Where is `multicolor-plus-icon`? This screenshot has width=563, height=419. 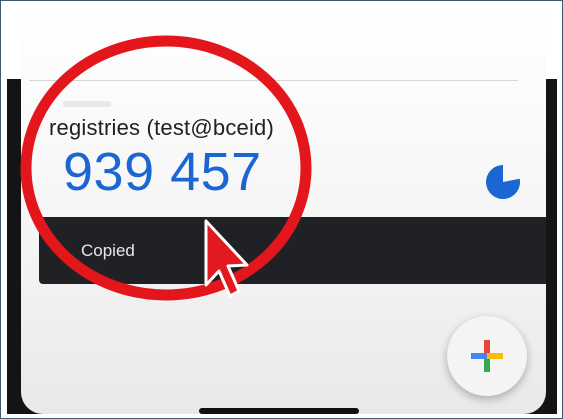 multicolor-plus-icon is located at coordinates (487, 356).